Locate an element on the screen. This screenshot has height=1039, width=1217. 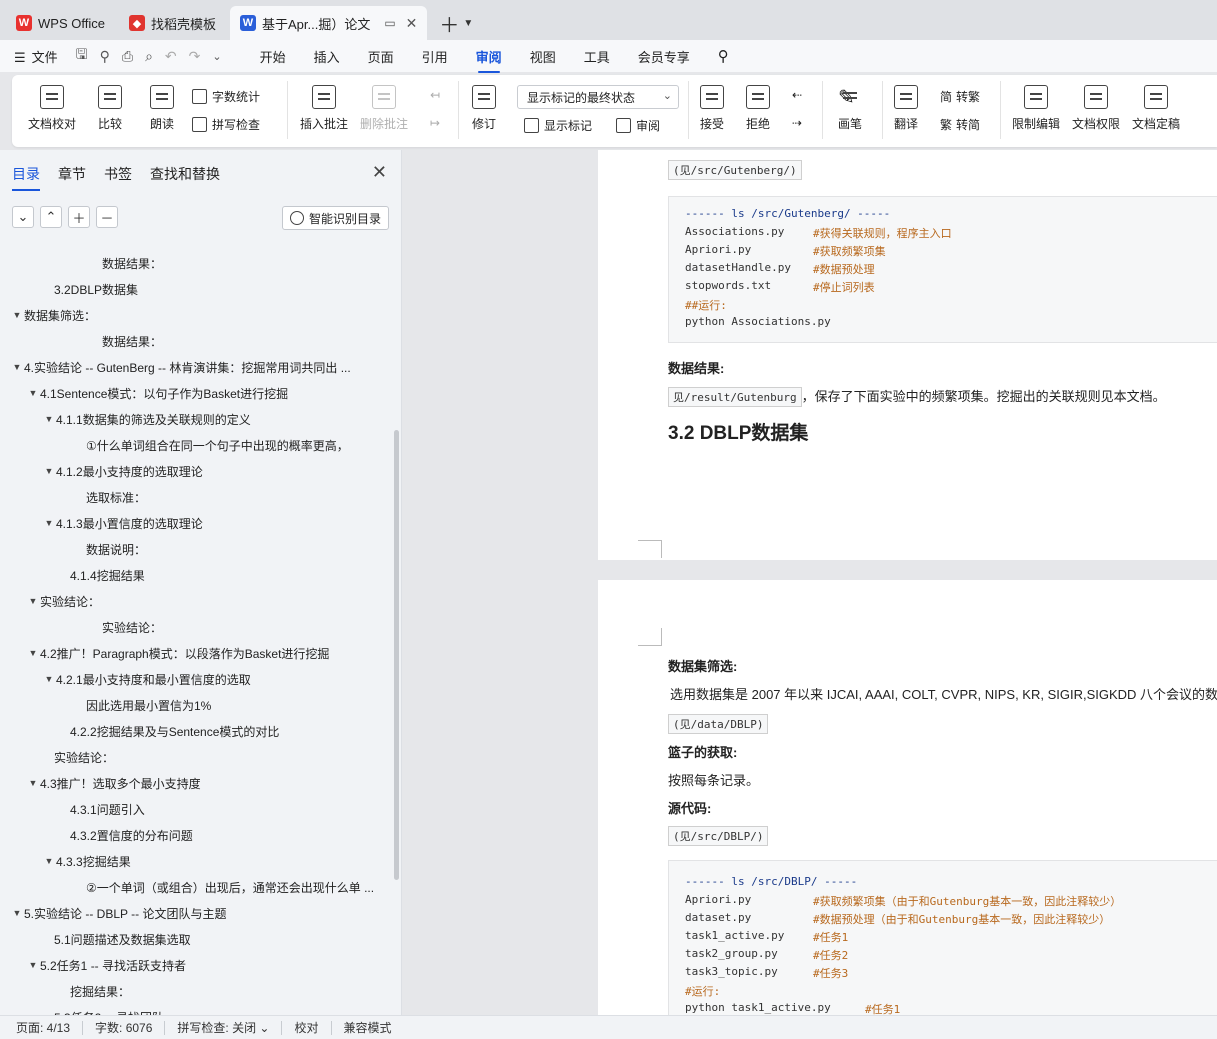
window-icon: ▭ is located at coordinates (389, 23).